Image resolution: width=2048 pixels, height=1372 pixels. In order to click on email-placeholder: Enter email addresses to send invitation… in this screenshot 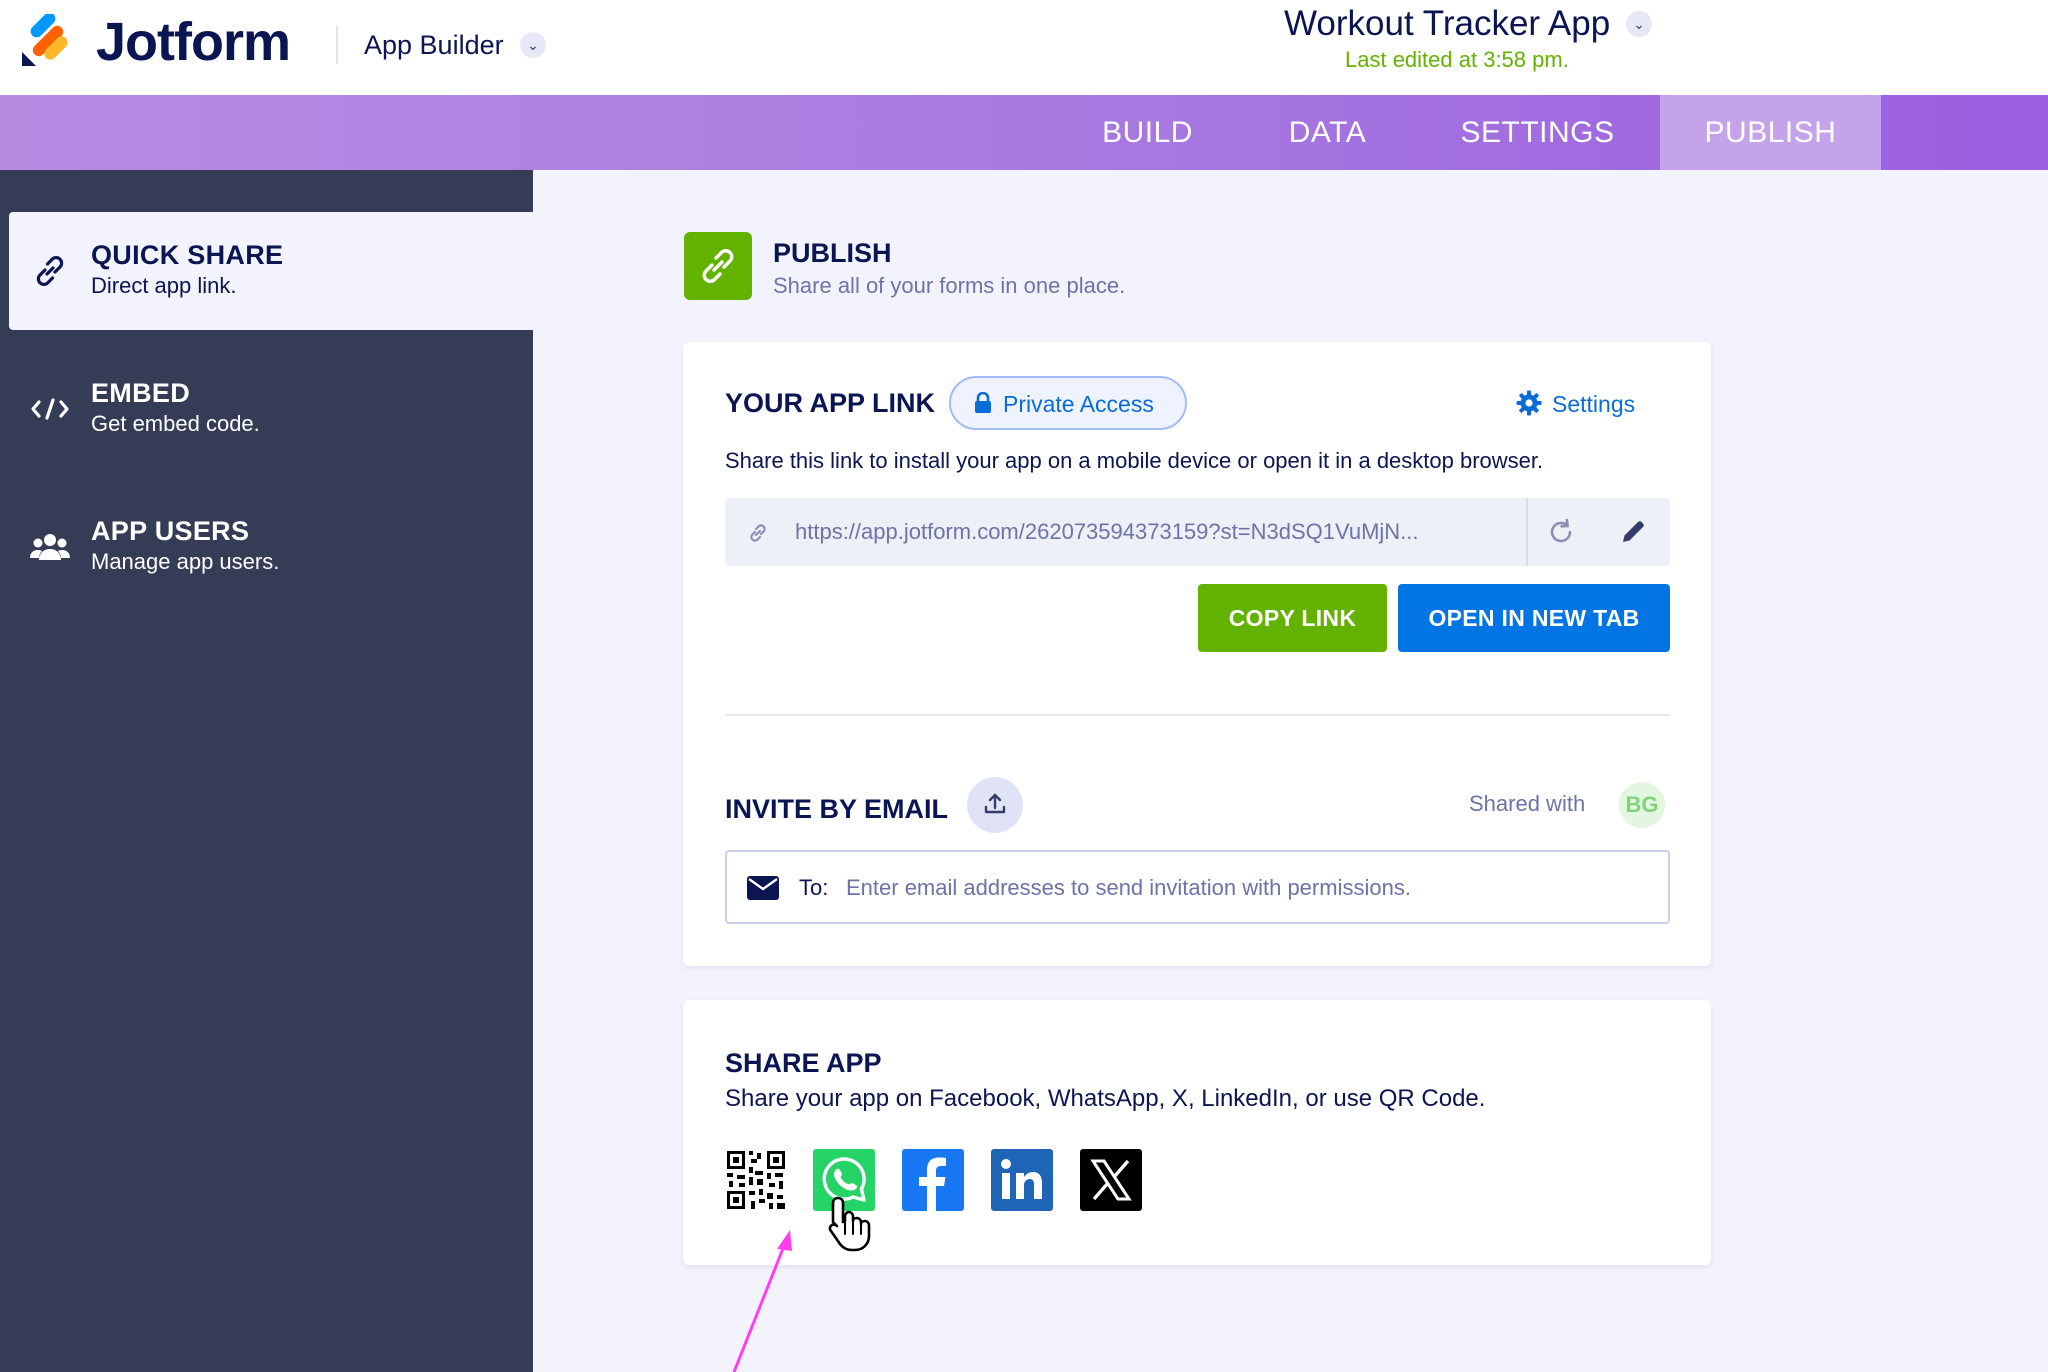, I will do `click(1128, 888)`.